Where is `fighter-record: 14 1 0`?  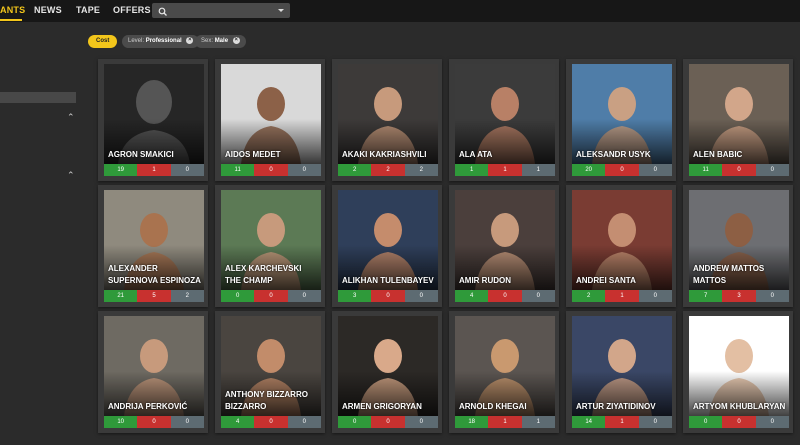 fighter-record: 14 1 0 is located at coordinates (622, 422).